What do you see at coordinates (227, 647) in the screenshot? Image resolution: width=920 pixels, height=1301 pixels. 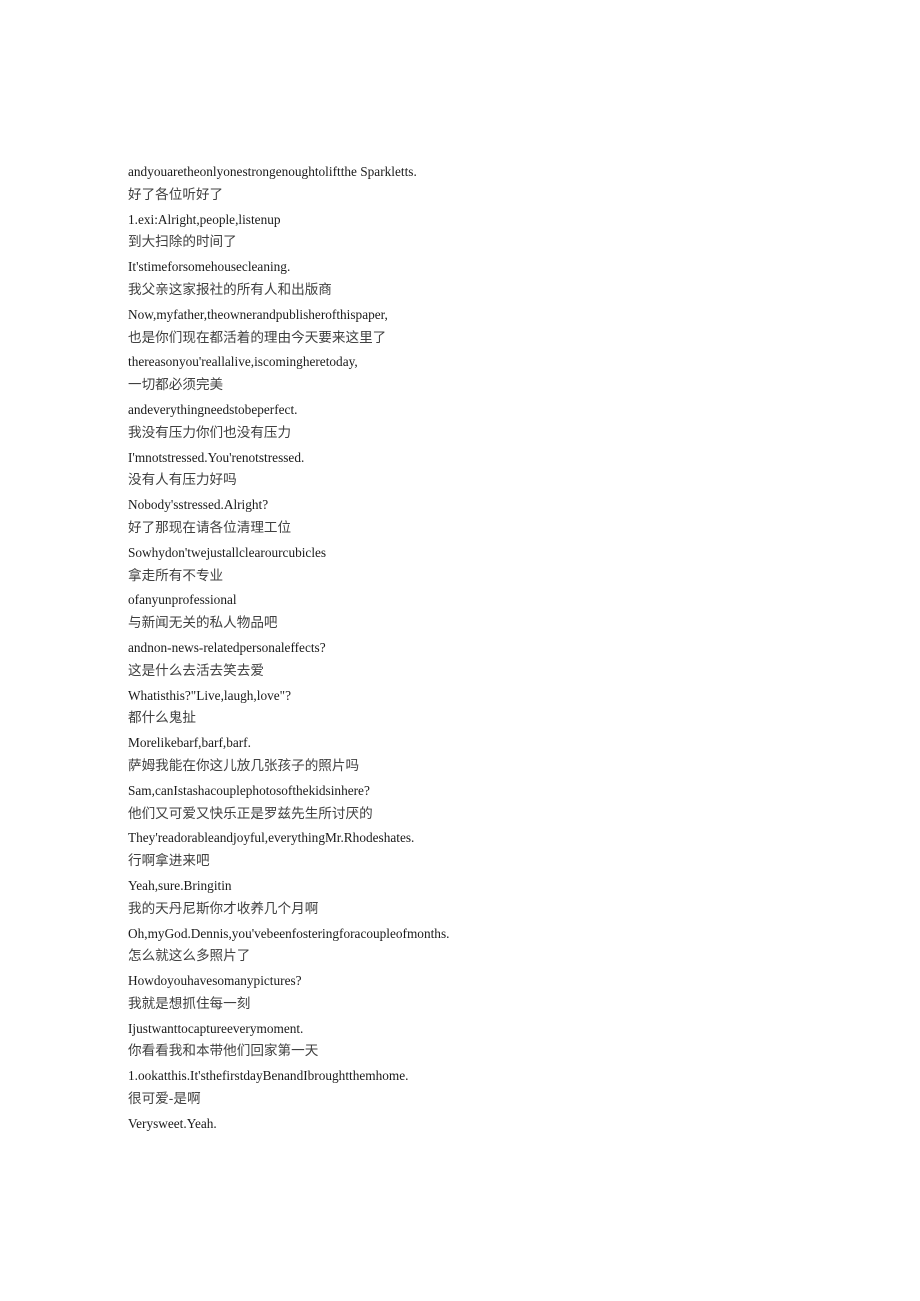 I see `subtitle-line-english: andnon-news-relatedpersonaleffects?` at bounding box center [227, 647].